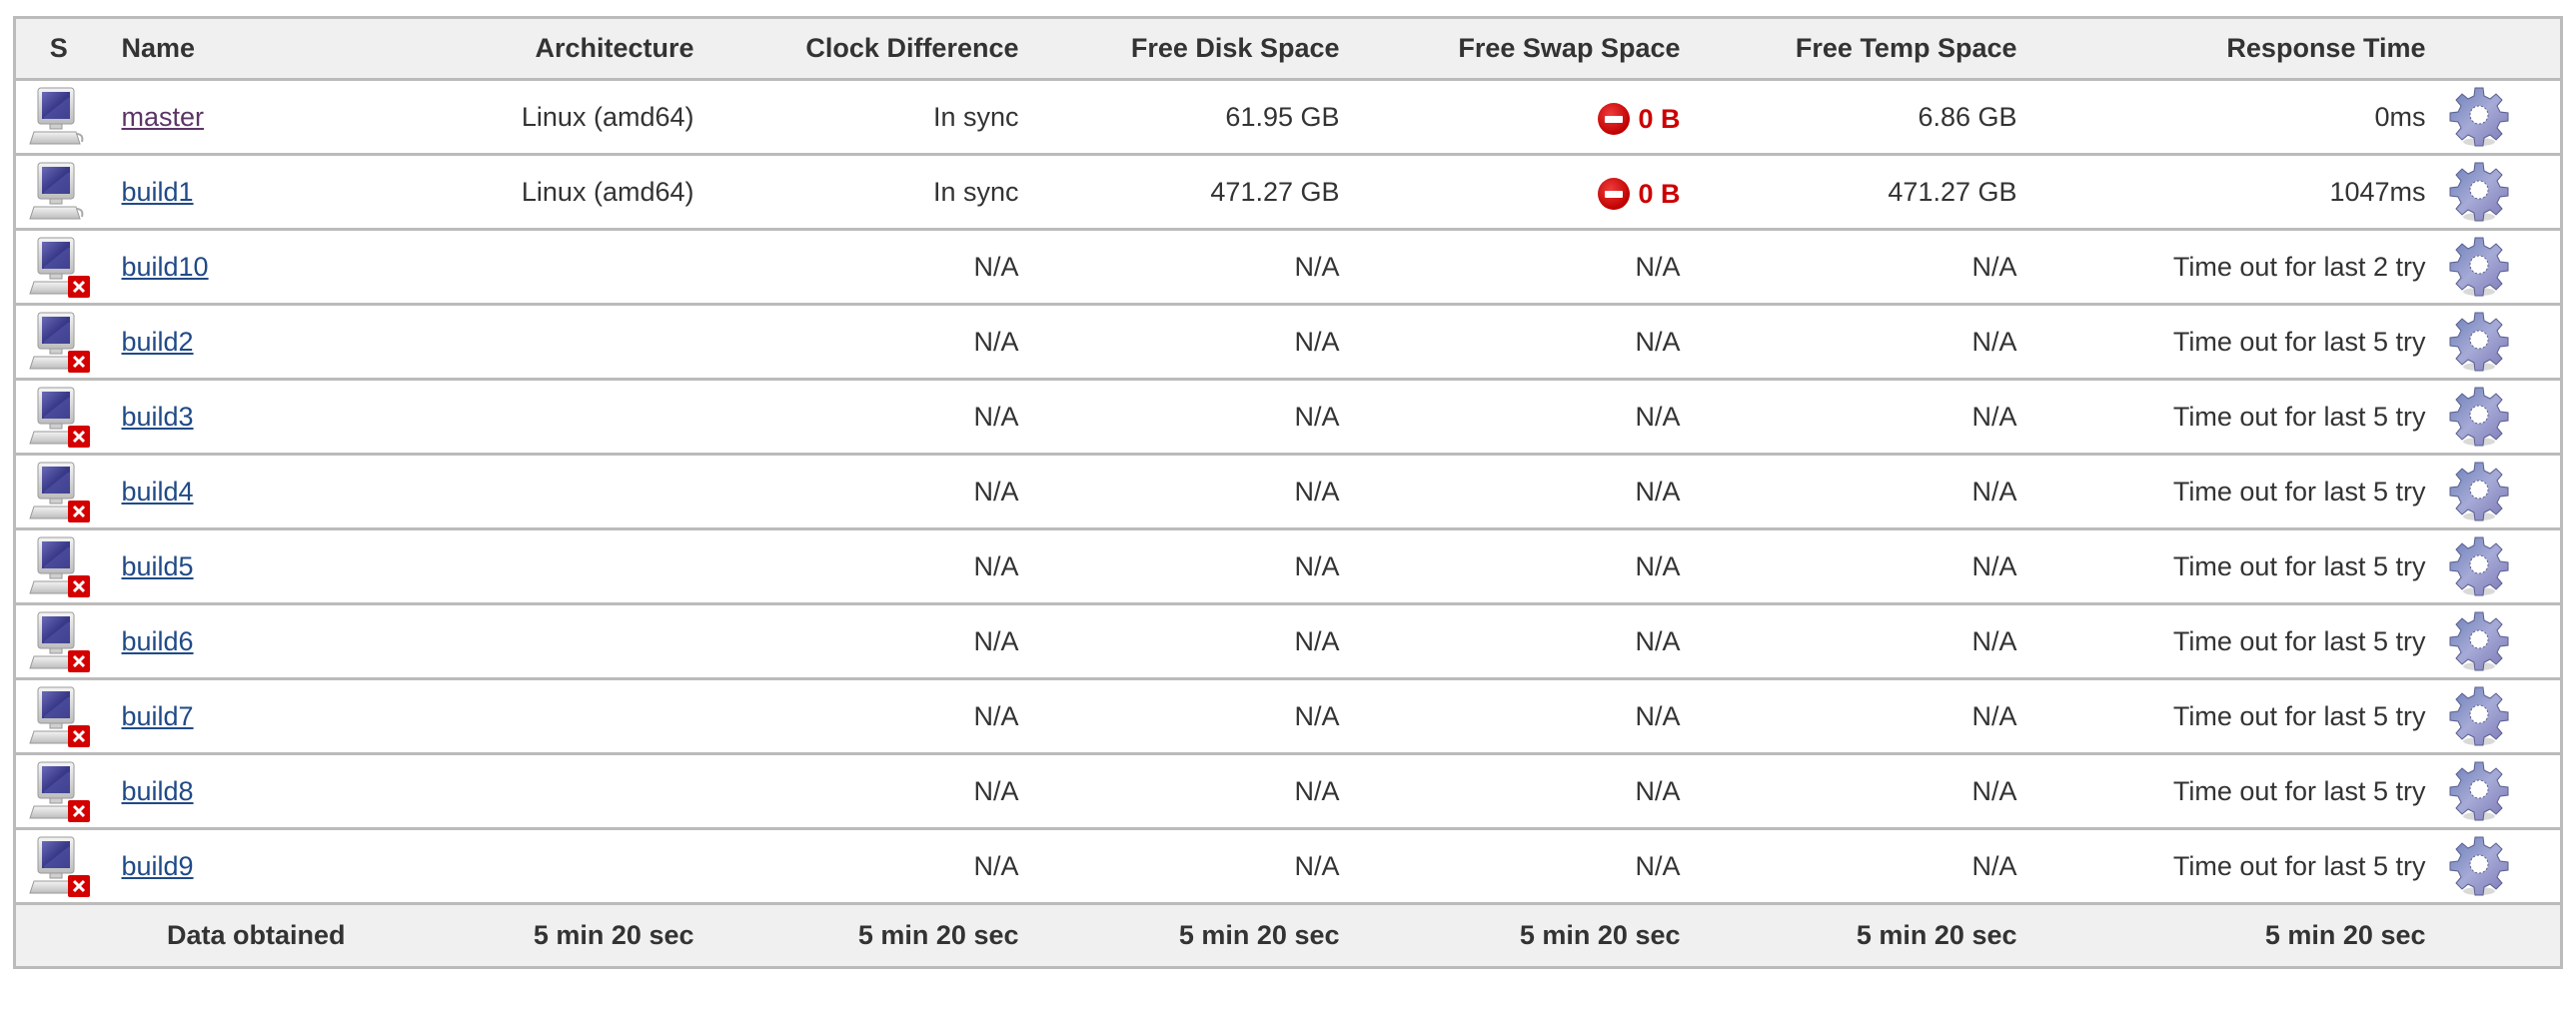 Image resolution: width=2576 pixels, height=1015 pixels. Describe the element at coordinates (2400, 116) in the screenshot. I see `response-time-value: 0ms` at that location.